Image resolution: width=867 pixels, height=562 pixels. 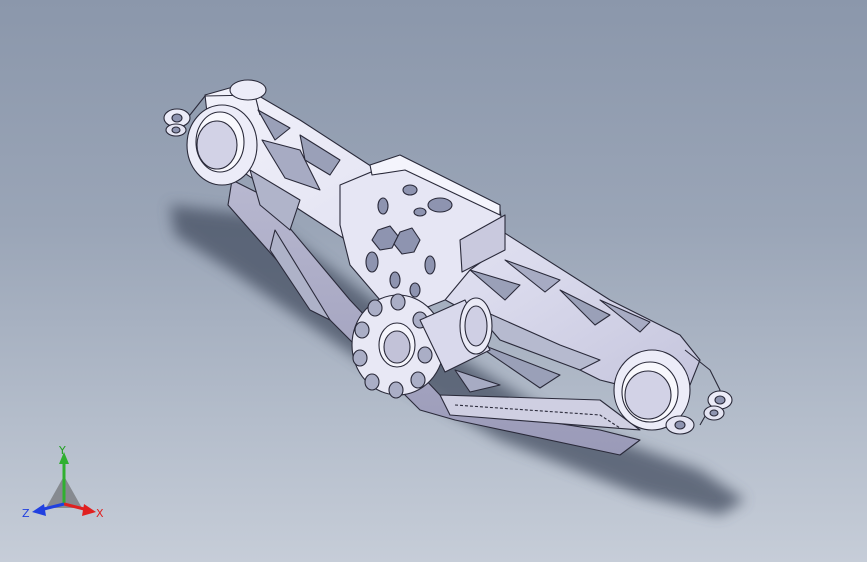 I want to click on y-axis-label: Y, so click(x=62, y=451).